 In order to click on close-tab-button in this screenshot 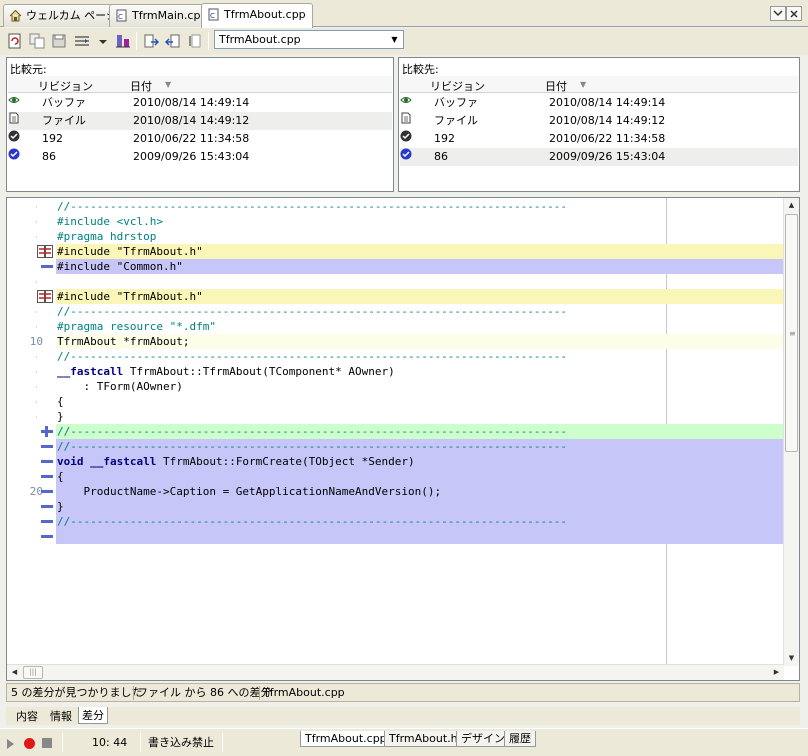, I will do `click(794, 13)`.